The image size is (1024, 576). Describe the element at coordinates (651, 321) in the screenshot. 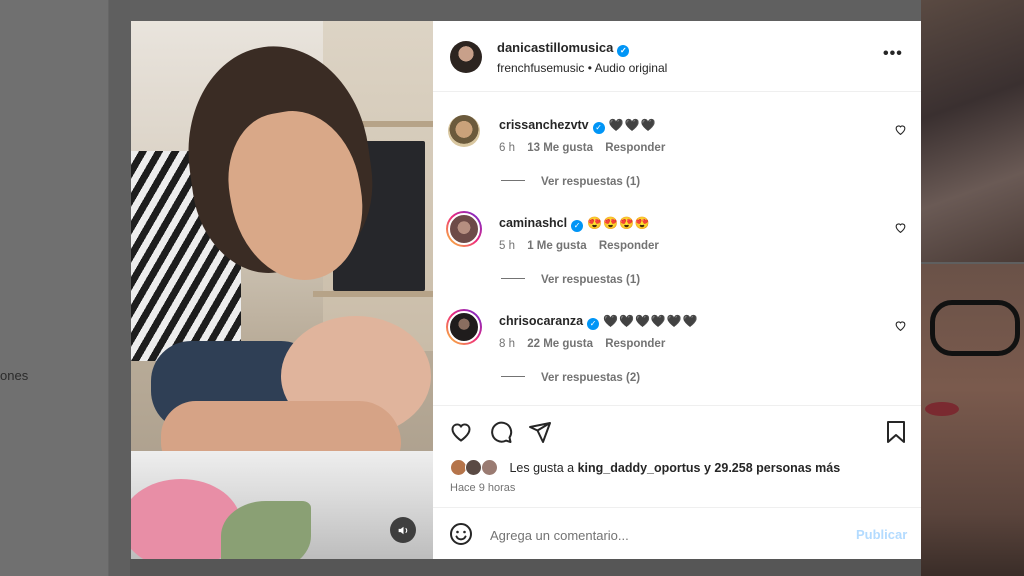

I see `comment-text: 🖤🖤🖤🖤🖤🖤` at that location.